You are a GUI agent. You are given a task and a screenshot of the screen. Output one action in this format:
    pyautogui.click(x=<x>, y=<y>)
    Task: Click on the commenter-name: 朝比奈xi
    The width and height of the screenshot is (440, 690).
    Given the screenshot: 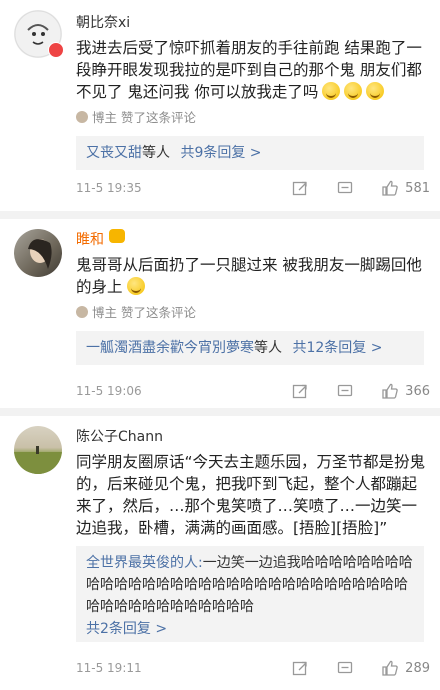 What is the action you would take?
    pyautogui.click(x=103, y=22)
    